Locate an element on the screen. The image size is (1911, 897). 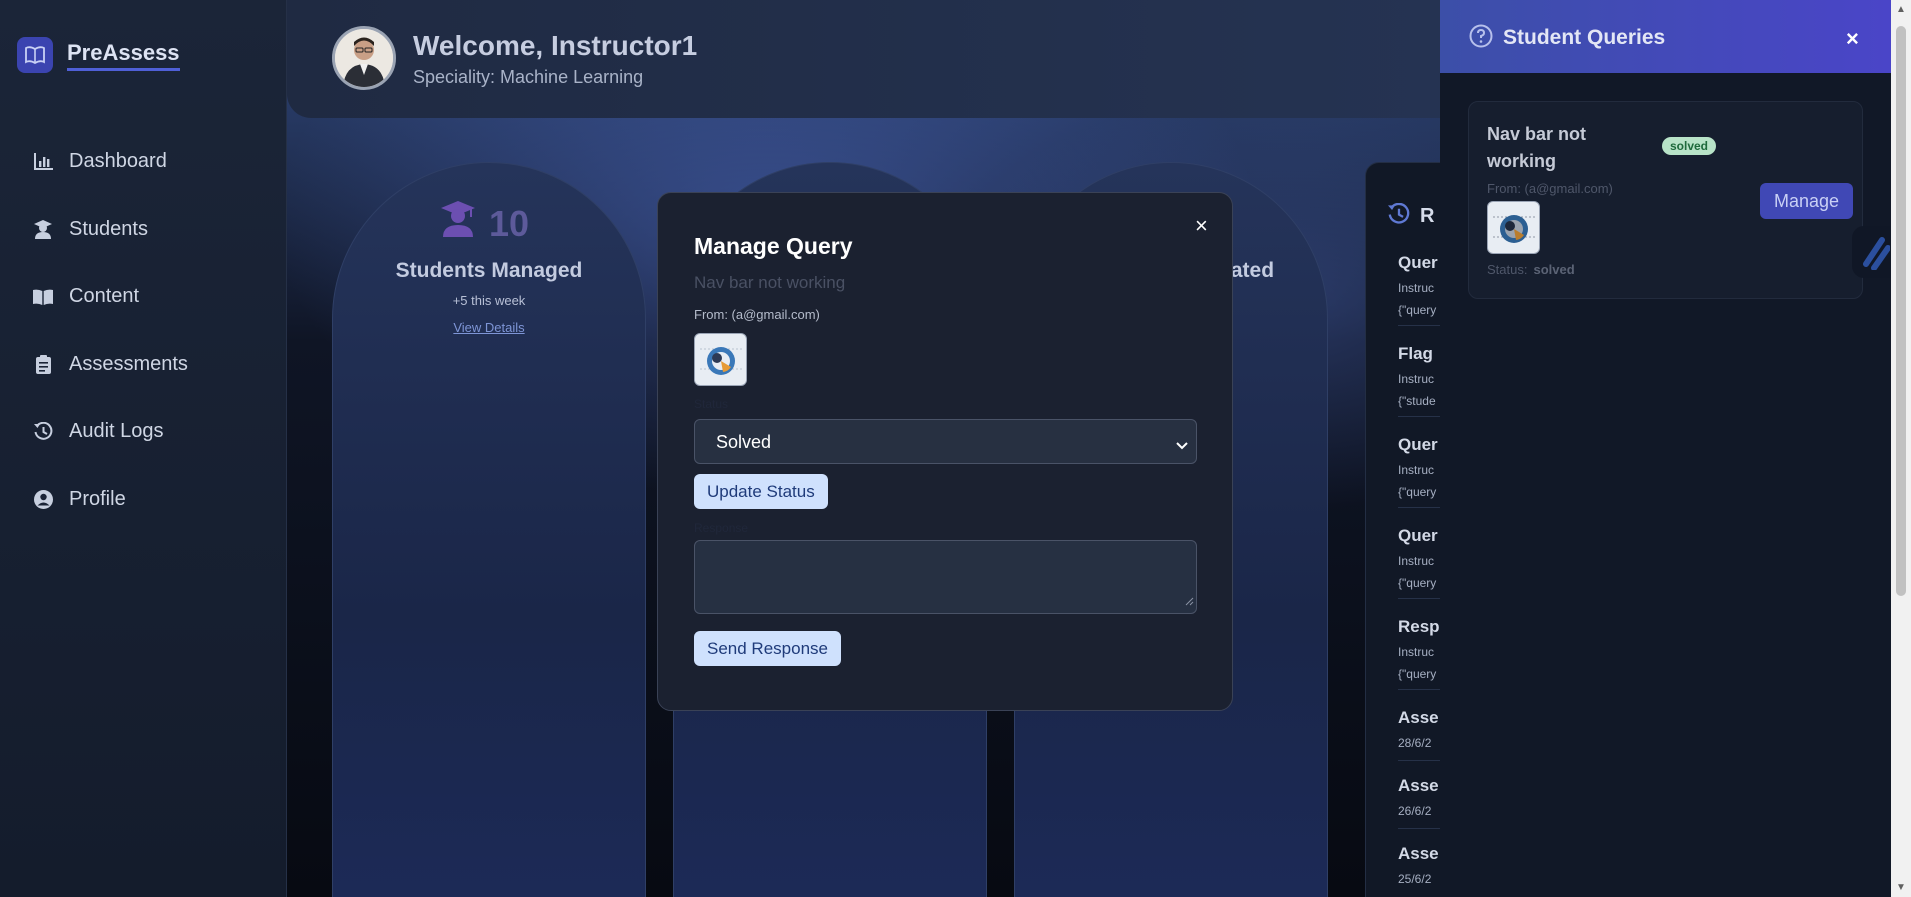
chart-icon is located at coordinates (43, 162).